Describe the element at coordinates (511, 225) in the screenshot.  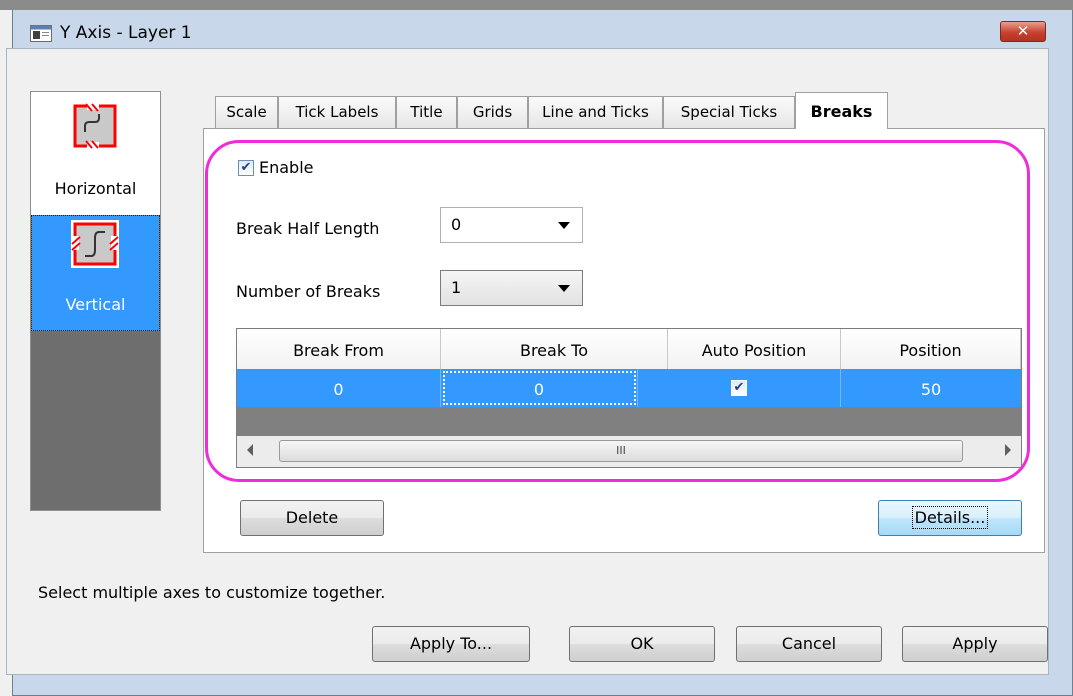
I see `break-half-length-combo: 0` at that location.